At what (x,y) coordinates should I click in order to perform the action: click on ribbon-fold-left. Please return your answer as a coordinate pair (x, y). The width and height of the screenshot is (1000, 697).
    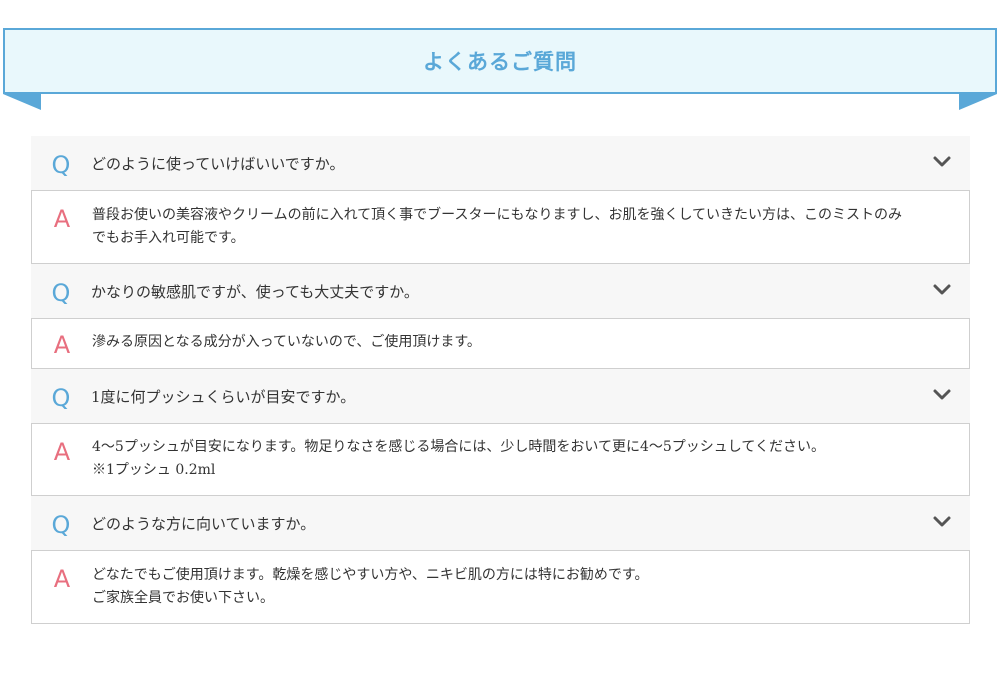
    Looking at the image, I should click on (22, 102).